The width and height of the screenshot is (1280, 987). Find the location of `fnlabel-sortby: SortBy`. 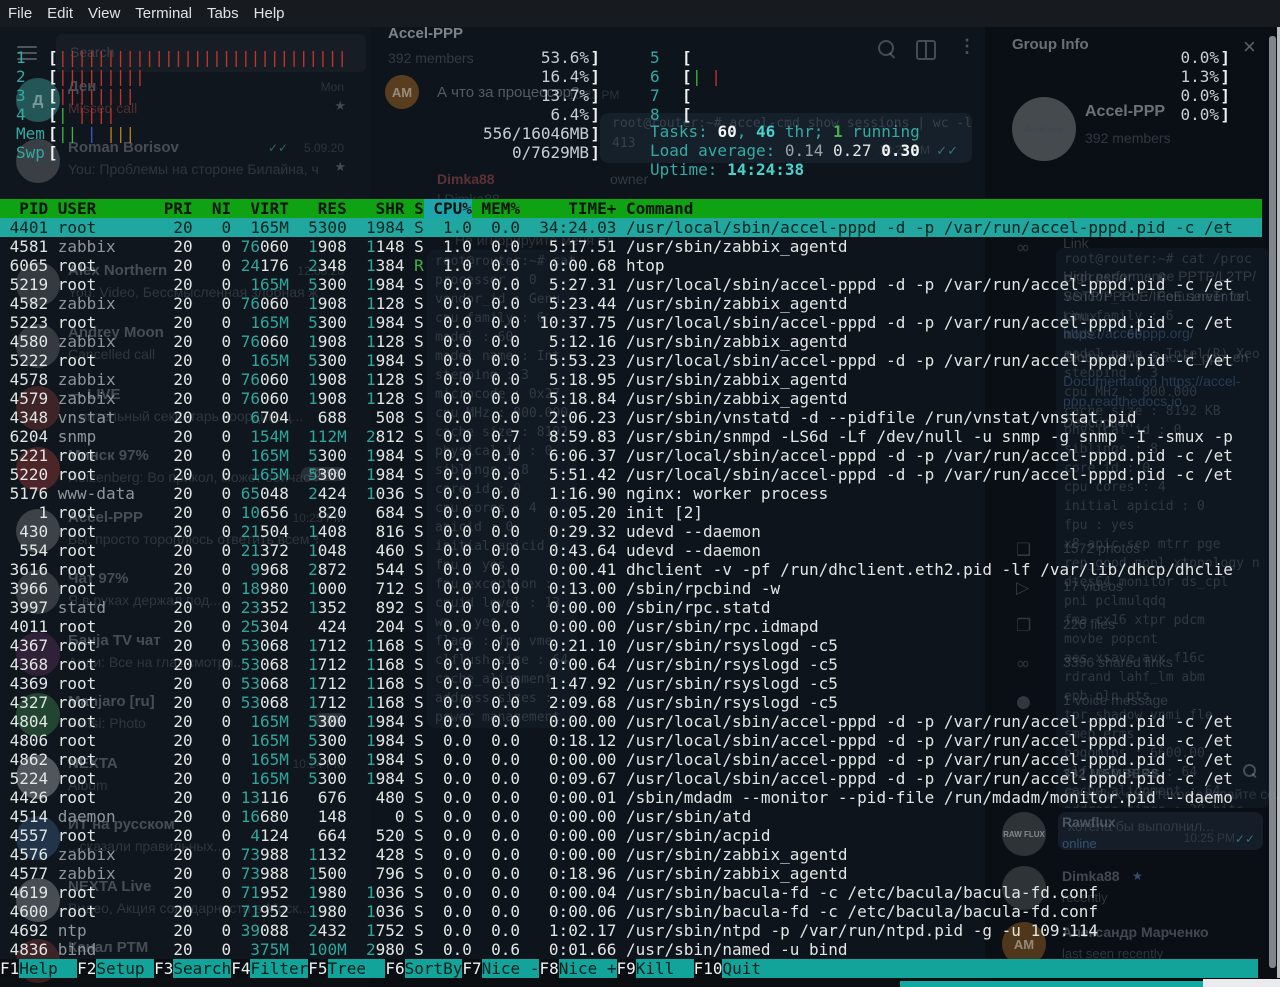

fnlabel-sortby: SortBy is located at coordinates (433, 968).